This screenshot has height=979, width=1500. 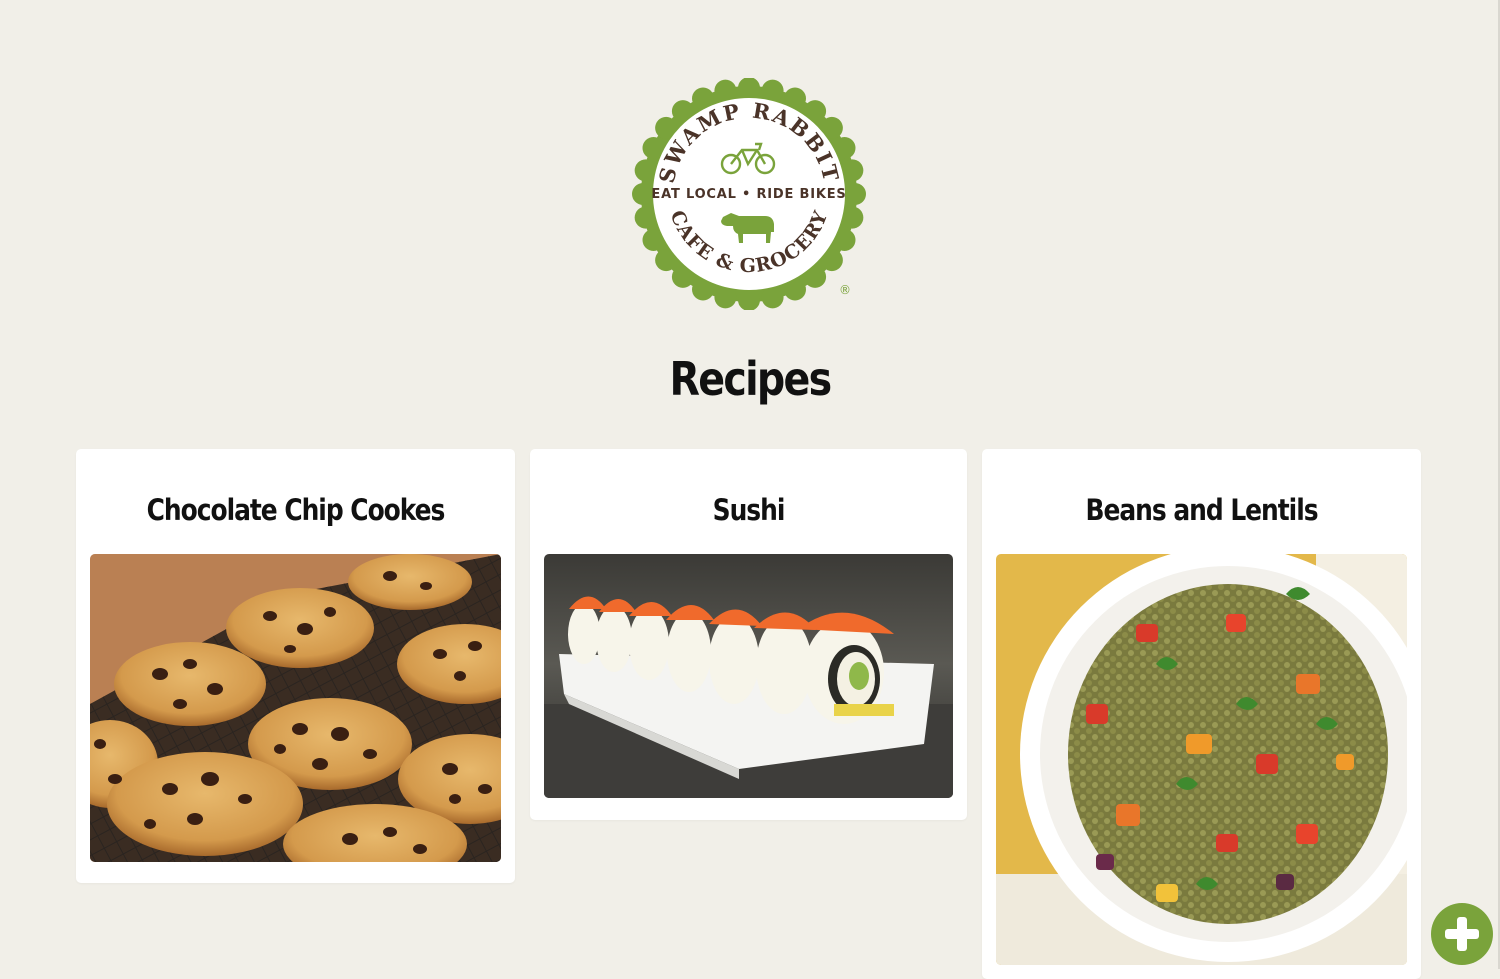 What do you see at coordinates (748, 676) in the screenshot?
I see `recipe-image-sushi` at bounding box center [748, 676].